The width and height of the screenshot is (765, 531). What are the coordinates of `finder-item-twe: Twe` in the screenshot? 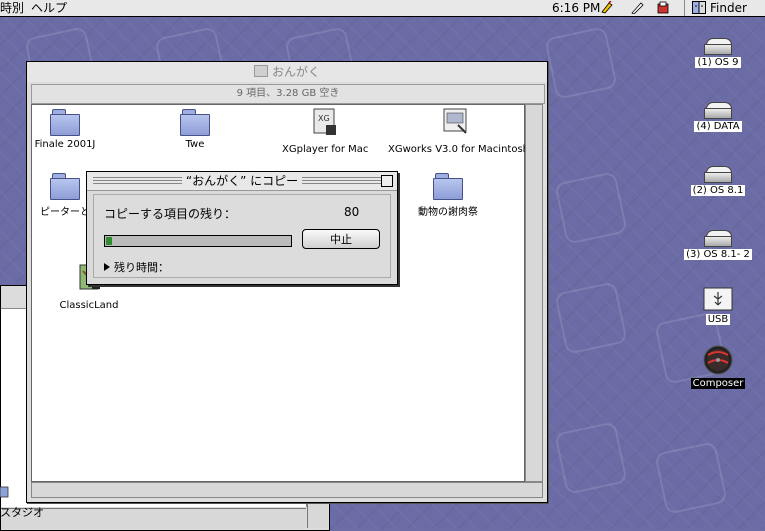 It's located at (195, 129).